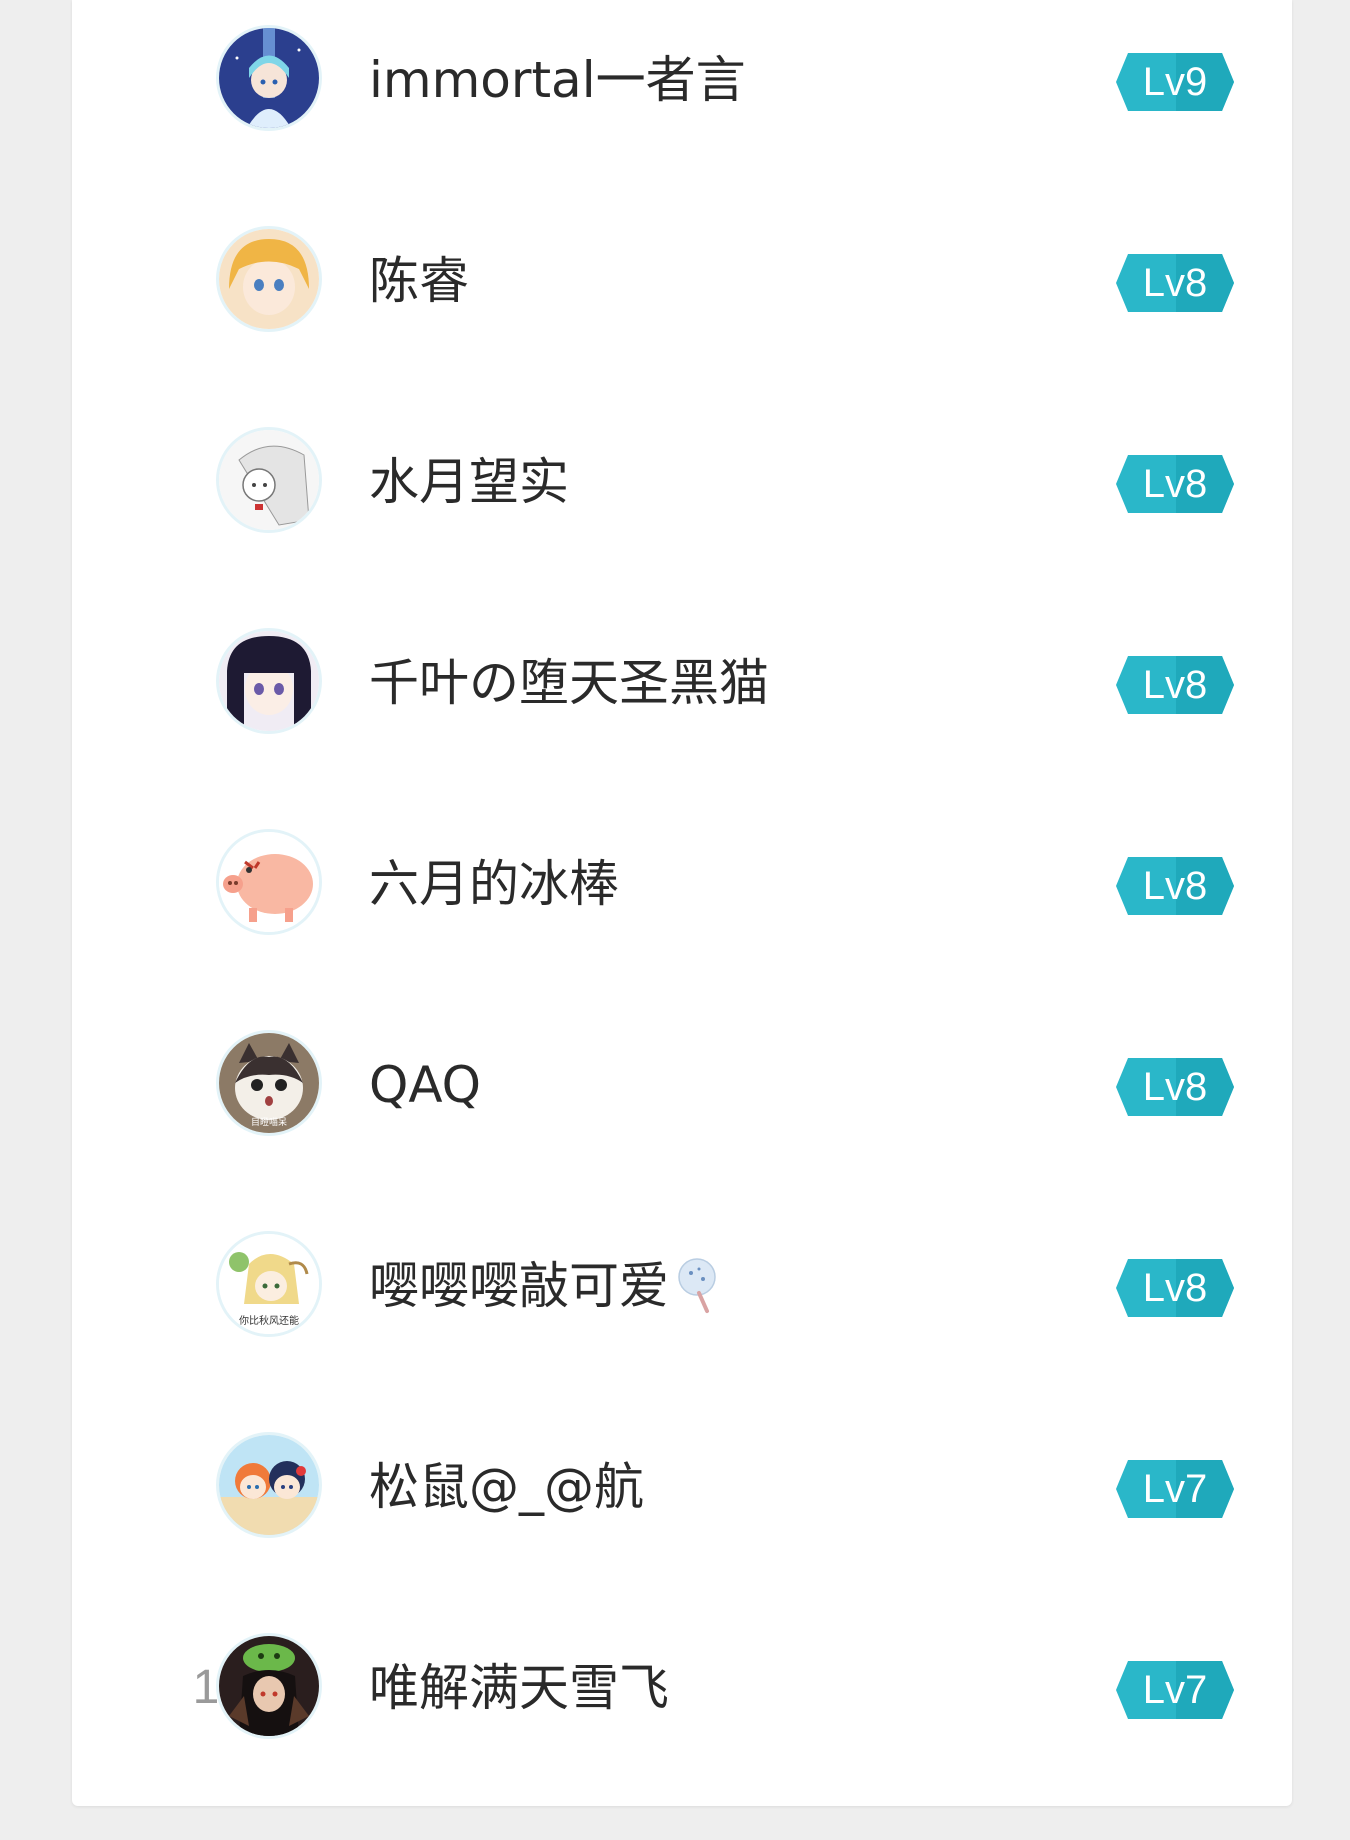 The height and width of the screenshot is (1840, 1350). I want to click on avatar: 目瞪喵呆, so click(269, 1083).